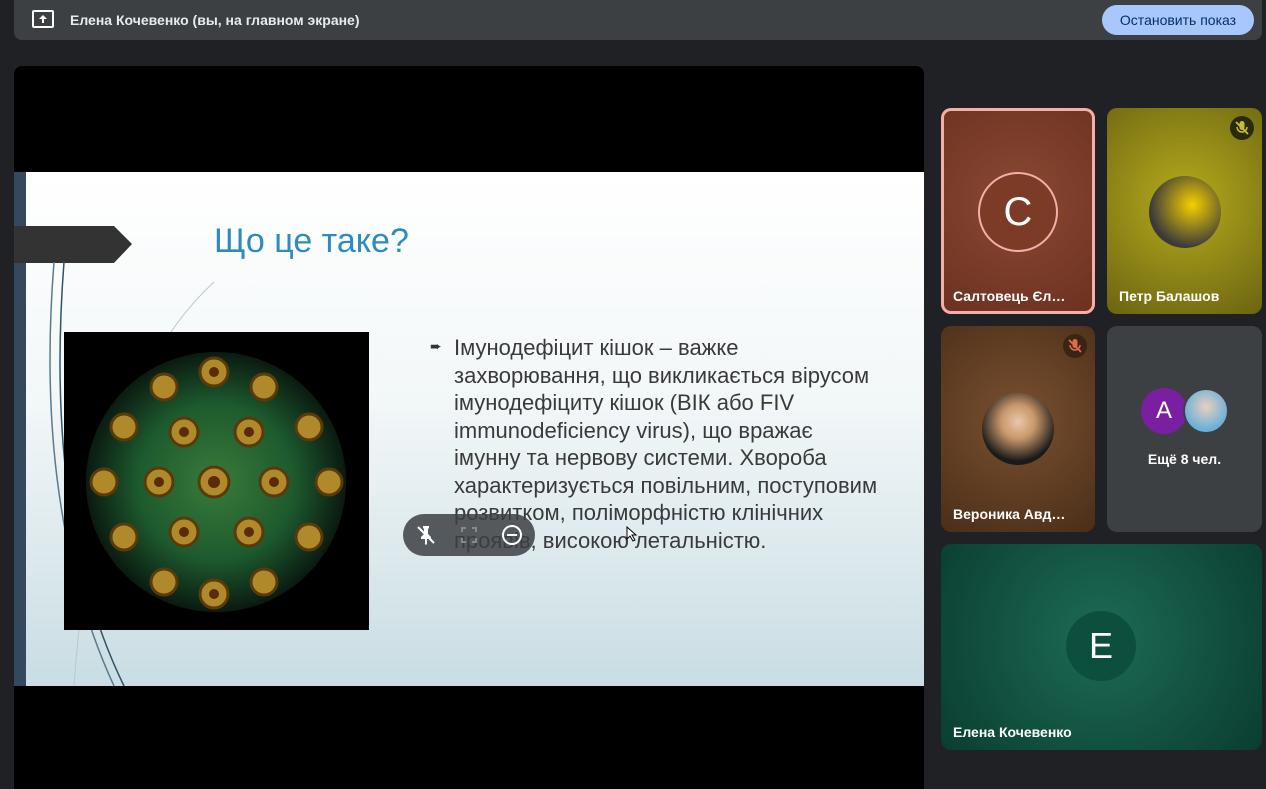  I want to click on more-participants-tile: А Ещё 8 чел., so click(1184, 429).